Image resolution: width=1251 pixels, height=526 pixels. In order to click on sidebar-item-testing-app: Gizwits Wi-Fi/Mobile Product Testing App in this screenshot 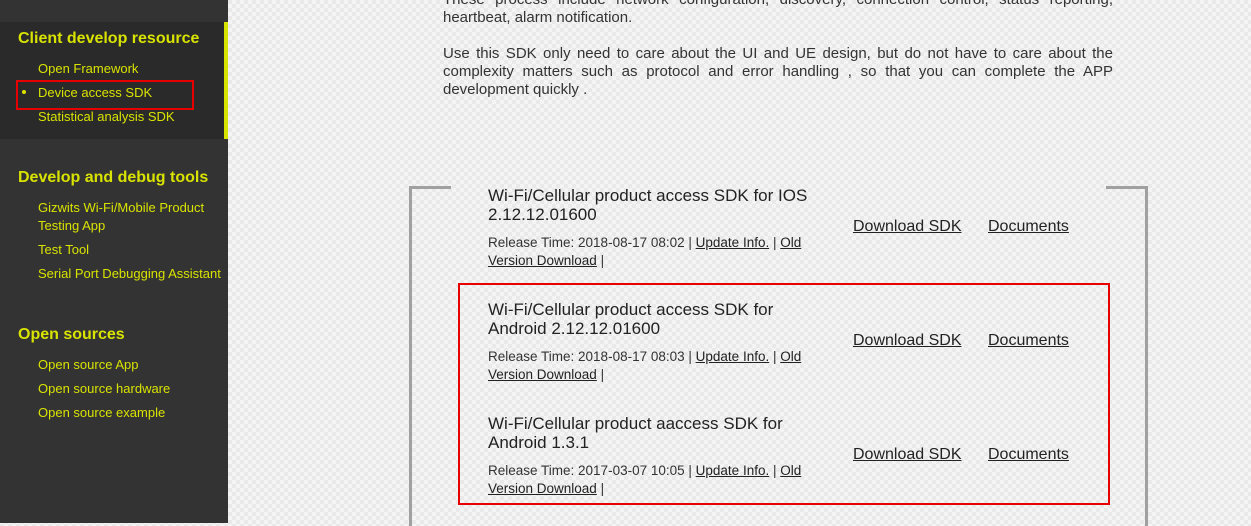, I will do `click(128, 217)`.